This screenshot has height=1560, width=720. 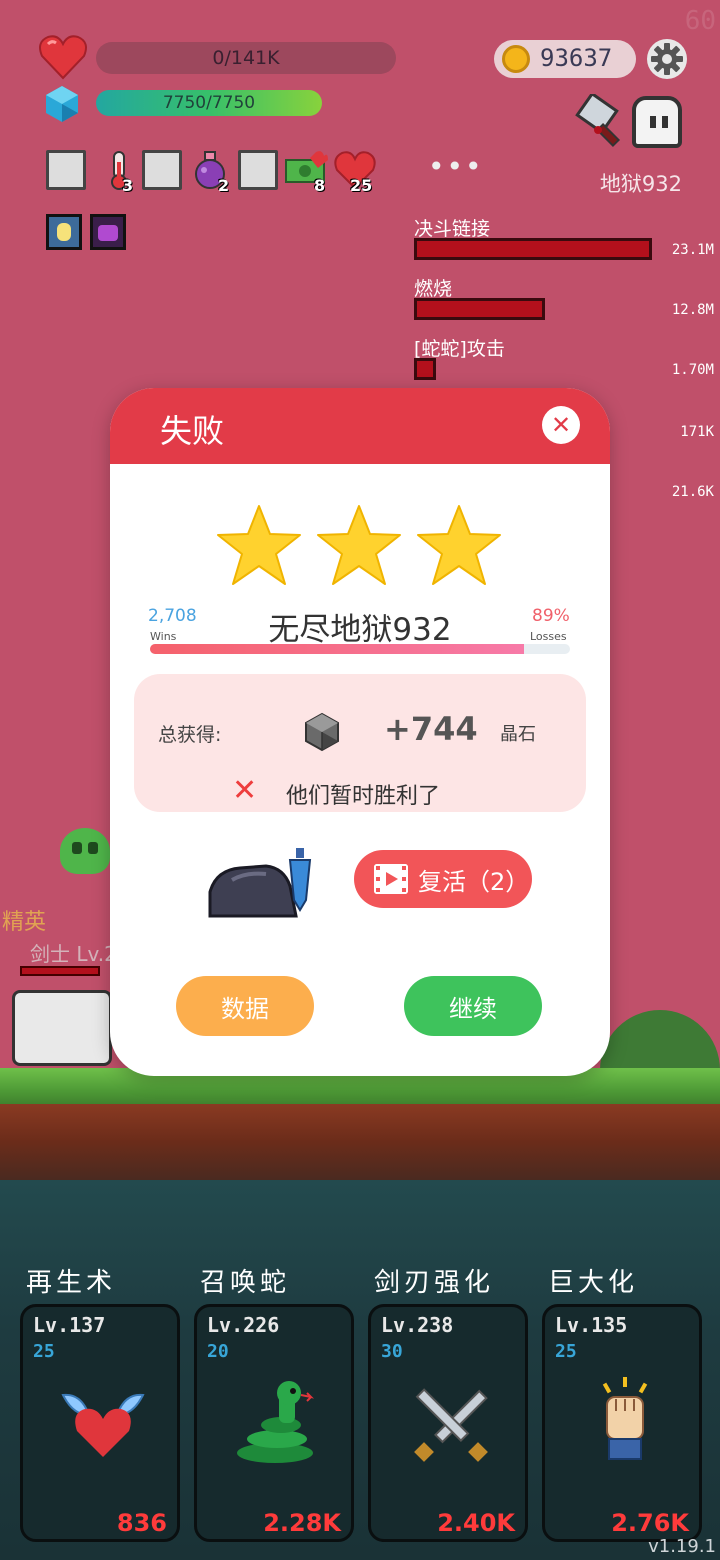 I want to click on coin-amount: 93637, so click(x=576, y=58).